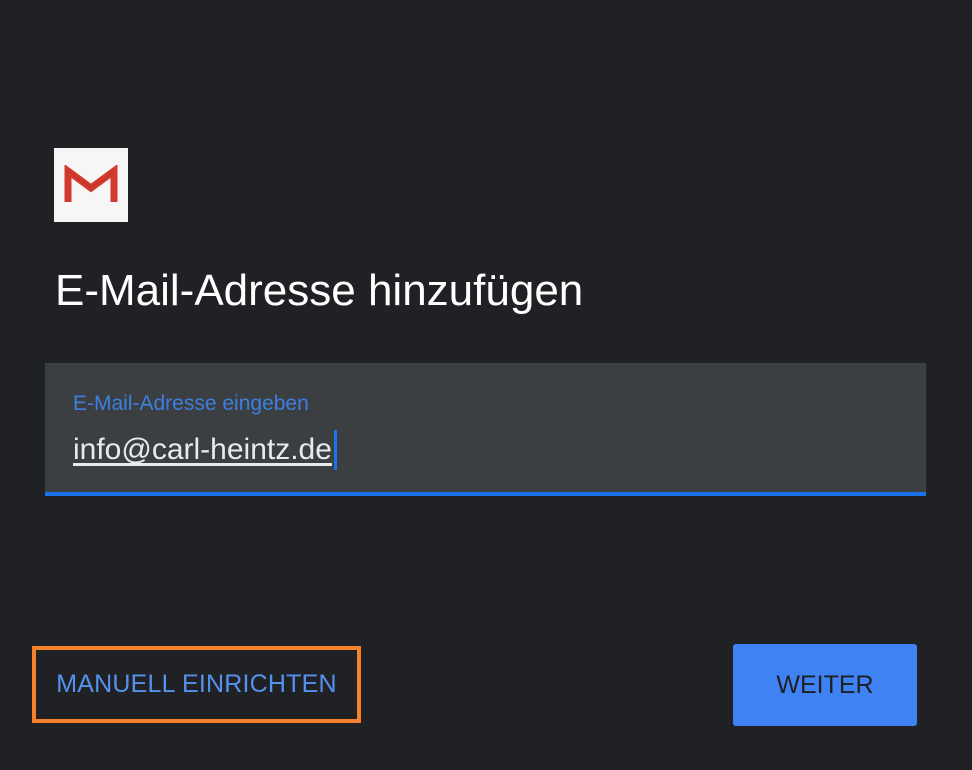 This screenshot has width=972, height=770. I want to click on email-input-value: info@carl-heintz.de, so click(202, 449).